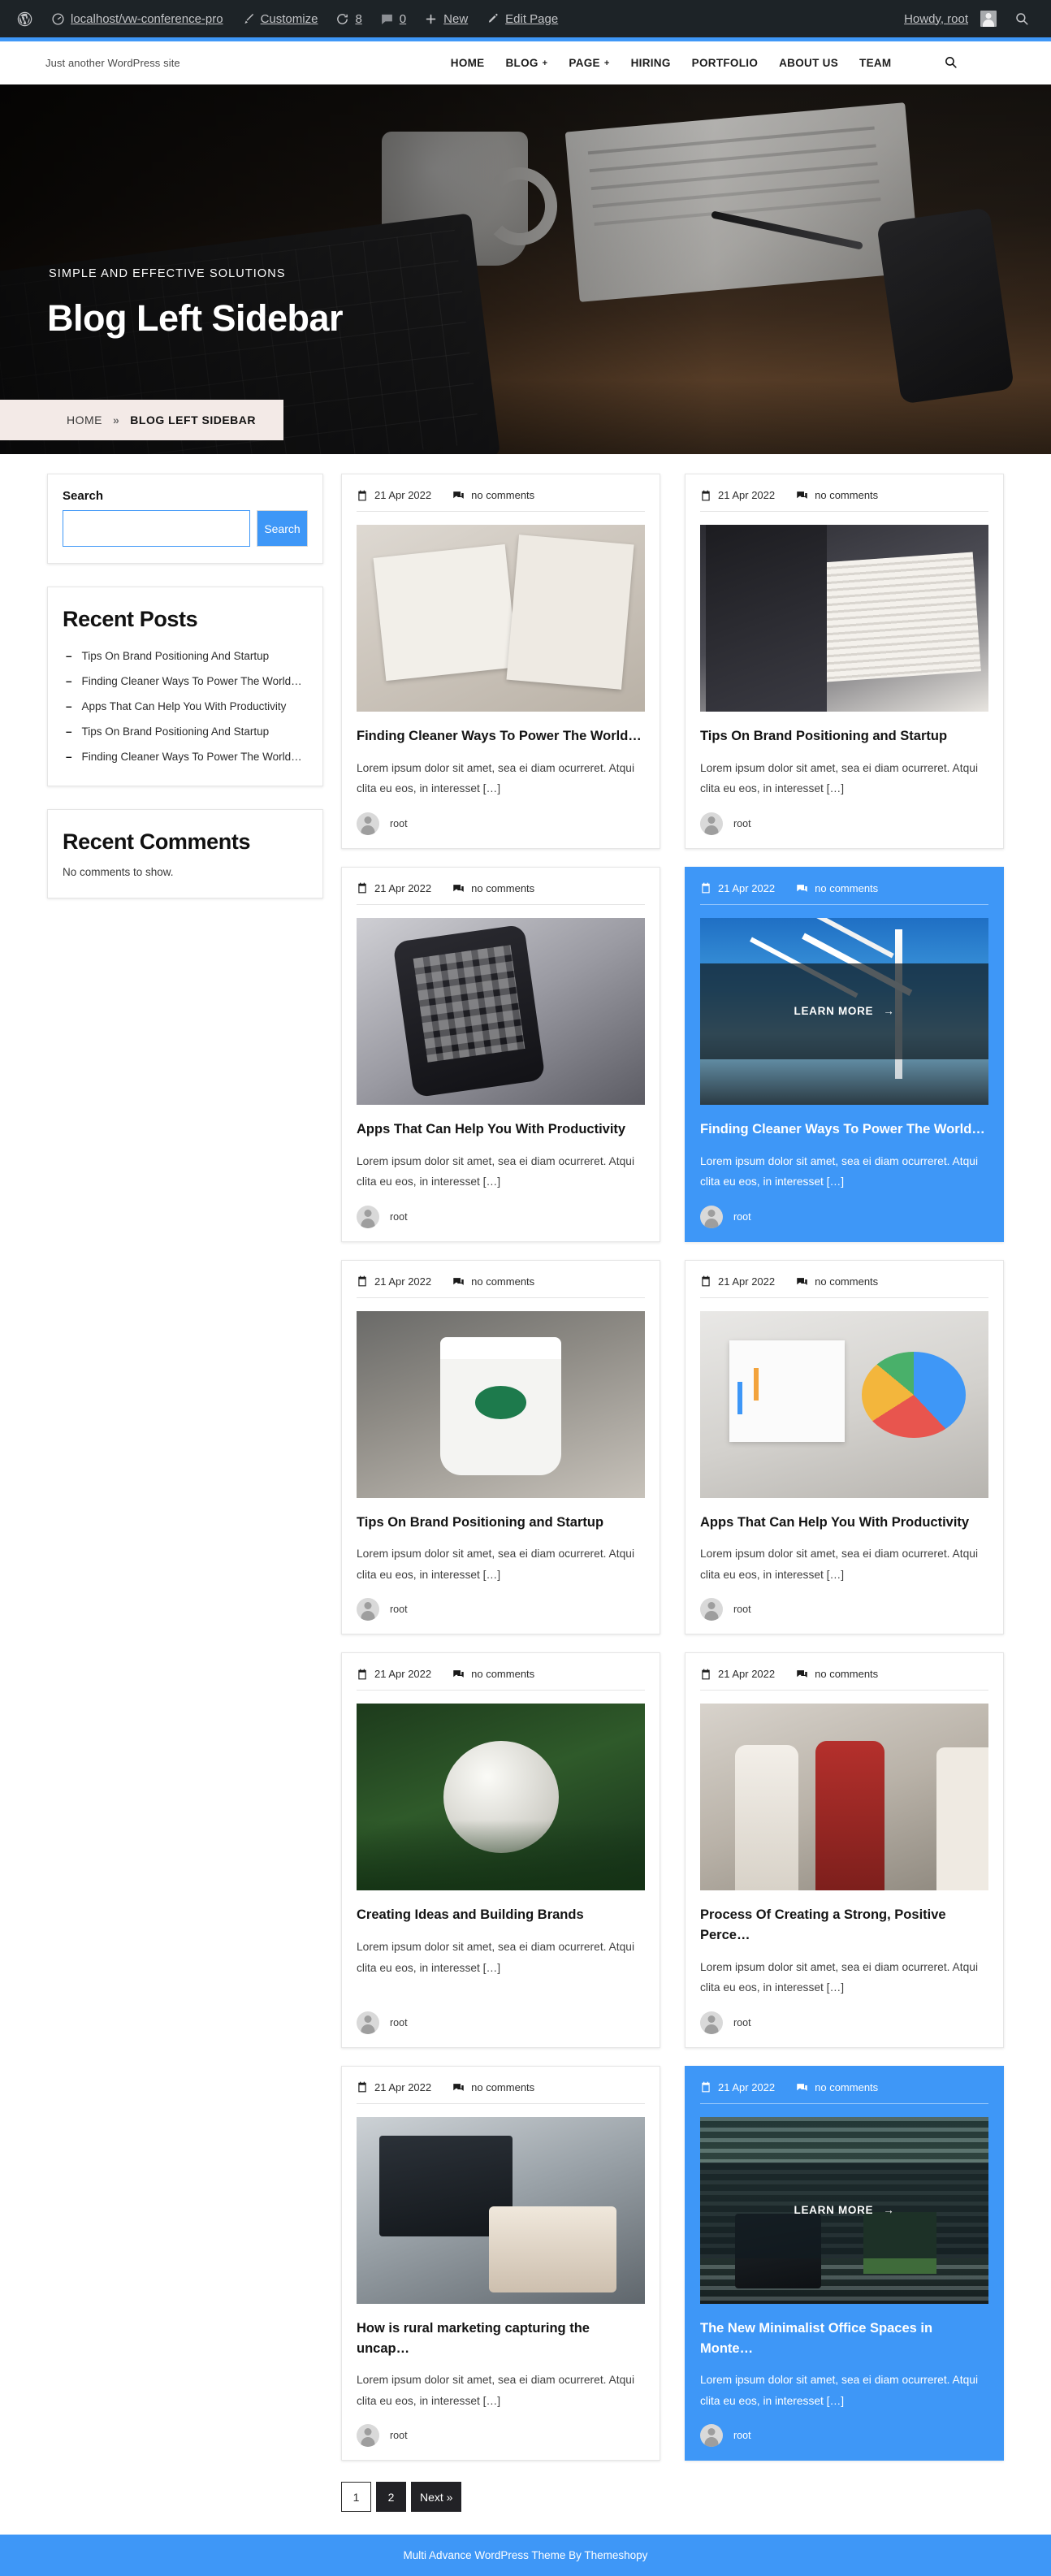  Describe the element at coordinates (951, 63) in the screenshot. I see `header-search-button` at that location.